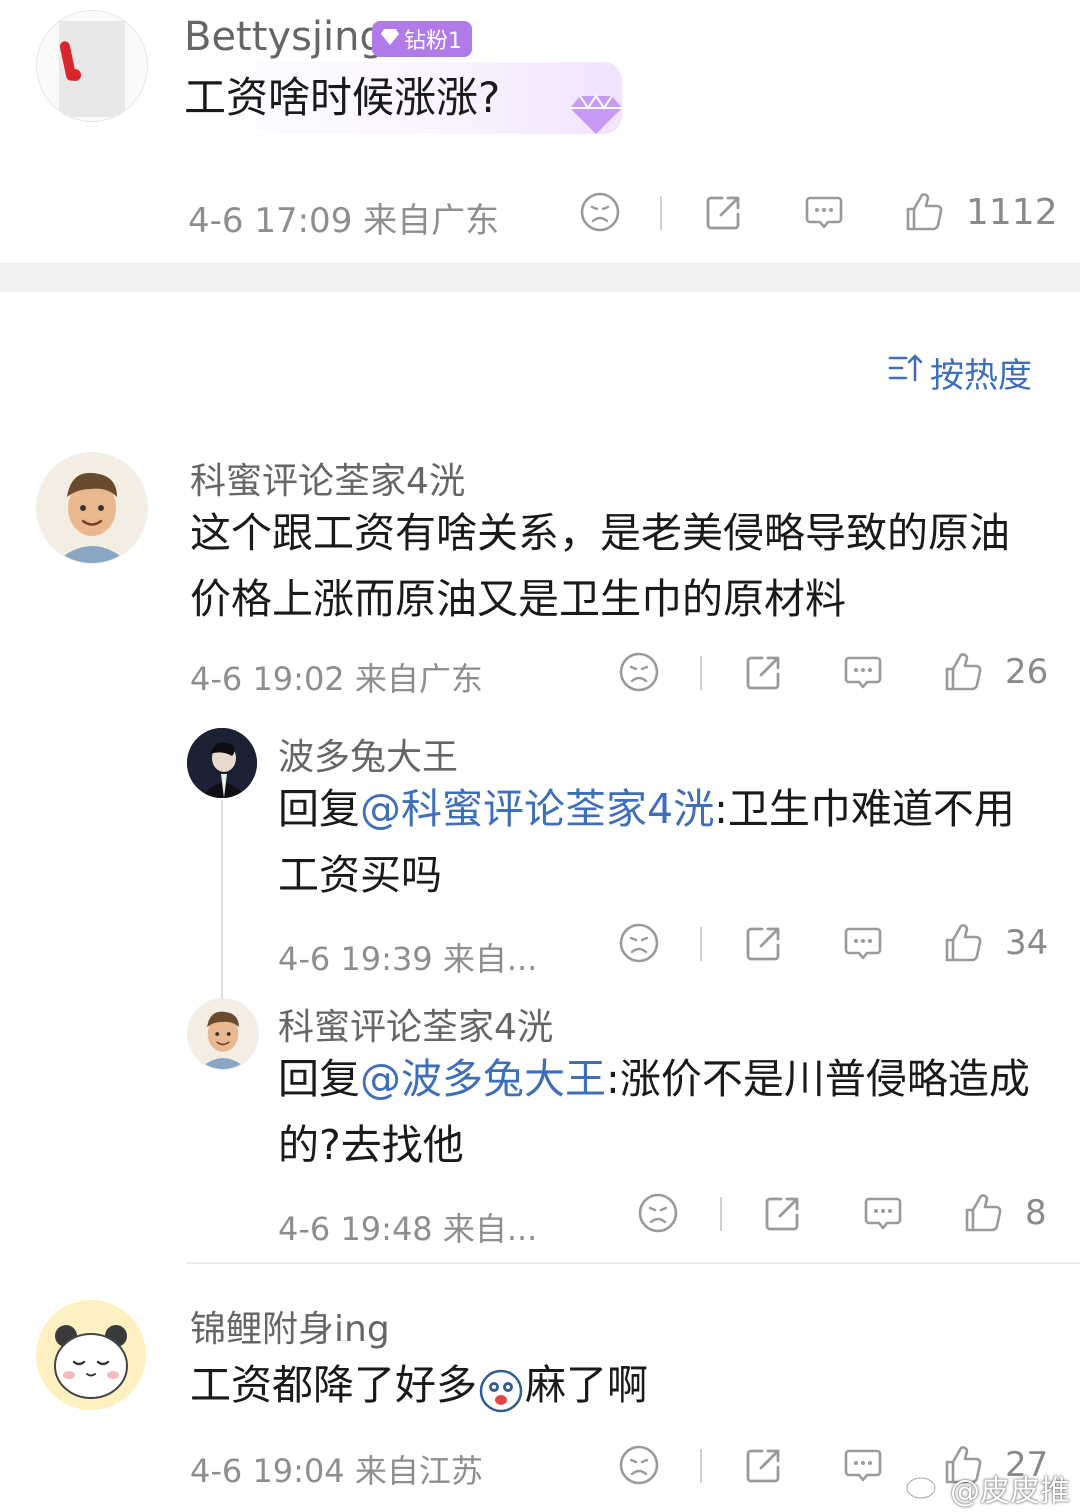 The height and width of the screenshot is (1512, 1080). What do you see at coordinates (1010, 1491) in the screenshot?
I see `watermark-text: @皮皮推` at bounding box center [1010, 1491].